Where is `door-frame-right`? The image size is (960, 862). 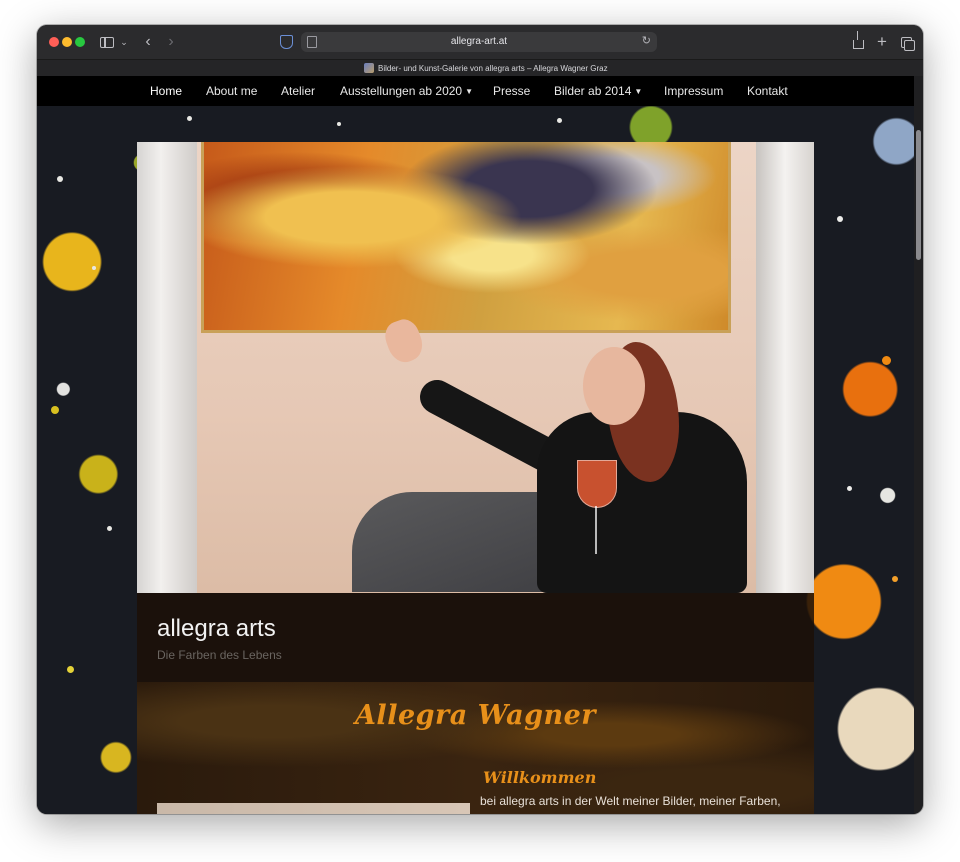
door-frame-right is located at coordinates (785, 367).